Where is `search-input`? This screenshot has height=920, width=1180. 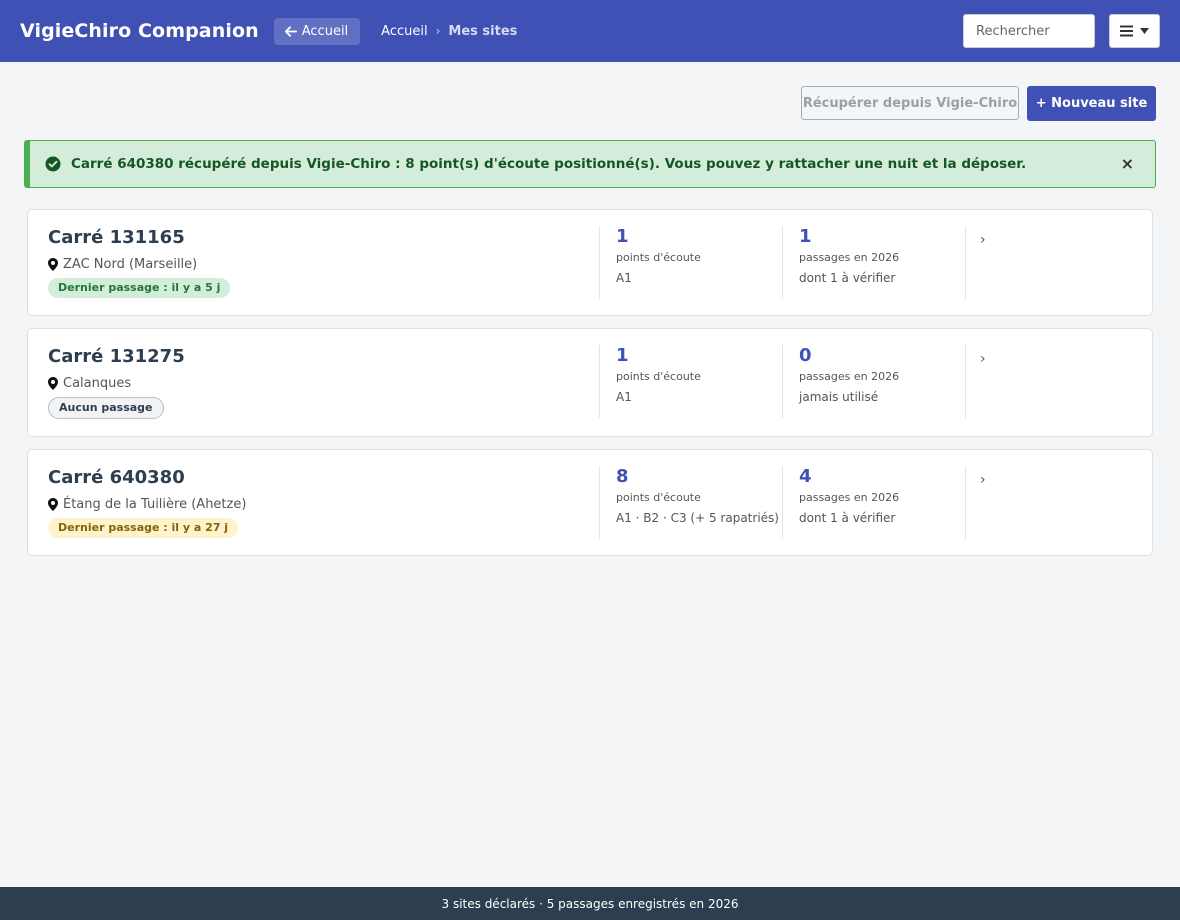
search-input is located at coordinates (1029, 31).